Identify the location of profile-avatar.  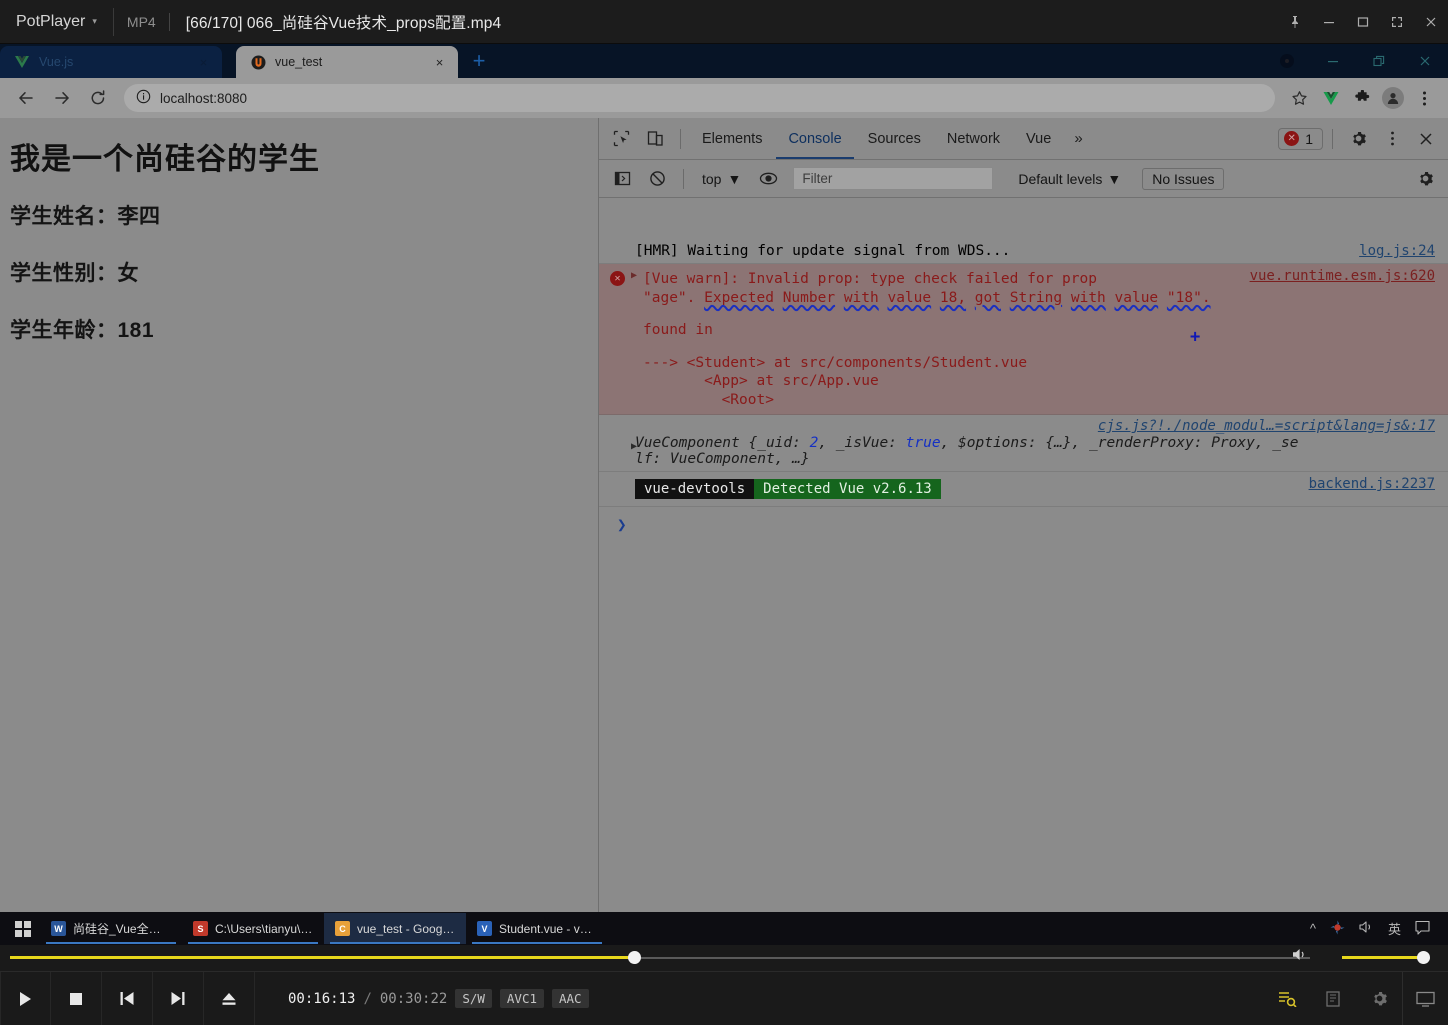
(1393, 98).